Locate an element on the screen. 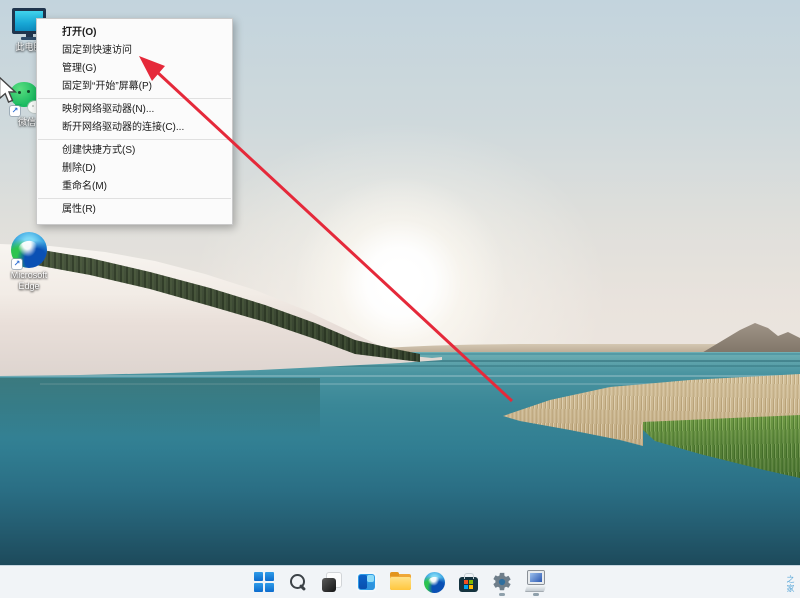 Image resolution: width=800 pixels, height=598 pixels. taskbar: 之家 is located at coordinates (400, 581).